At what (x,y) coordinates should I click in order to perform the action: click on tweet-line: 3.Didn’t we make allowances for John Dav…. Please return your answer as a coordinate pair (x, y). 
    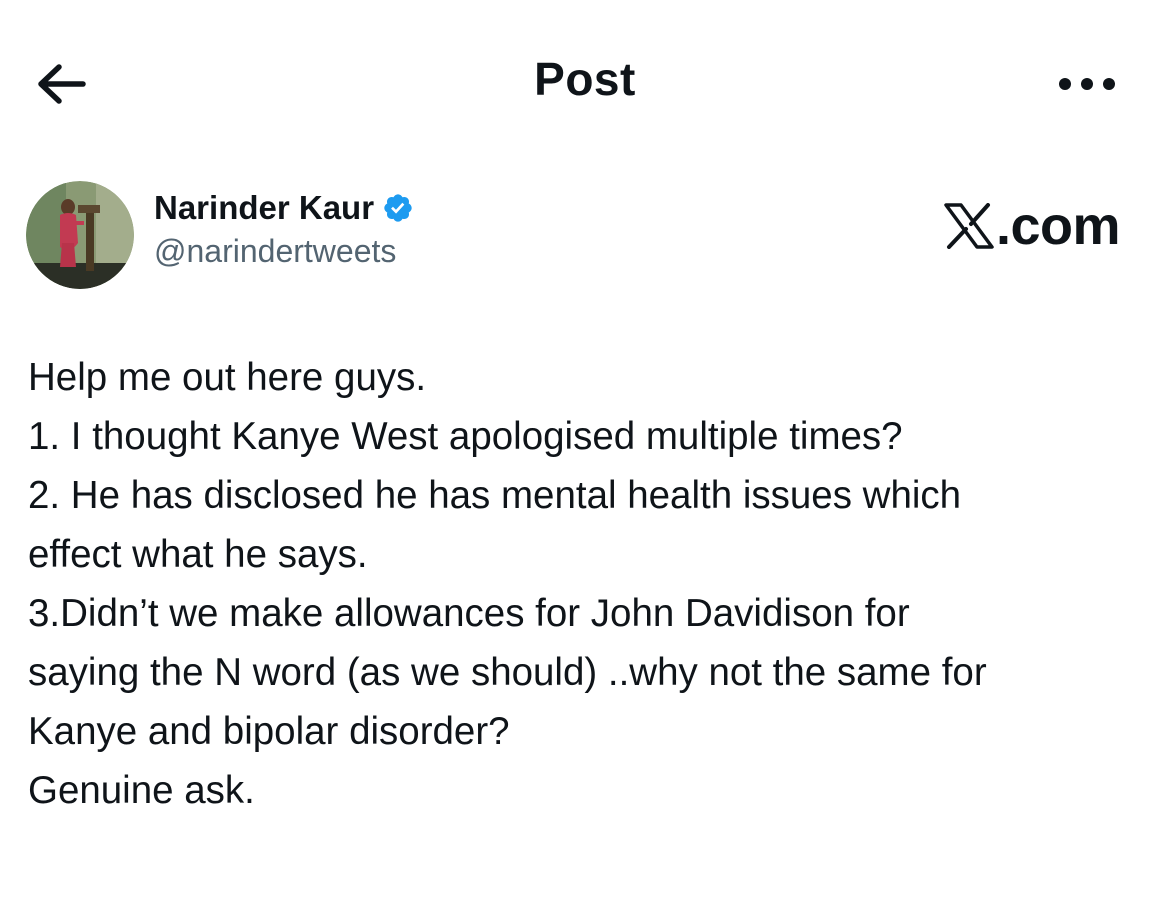
    Looking at the image, I should click on (469, 613).